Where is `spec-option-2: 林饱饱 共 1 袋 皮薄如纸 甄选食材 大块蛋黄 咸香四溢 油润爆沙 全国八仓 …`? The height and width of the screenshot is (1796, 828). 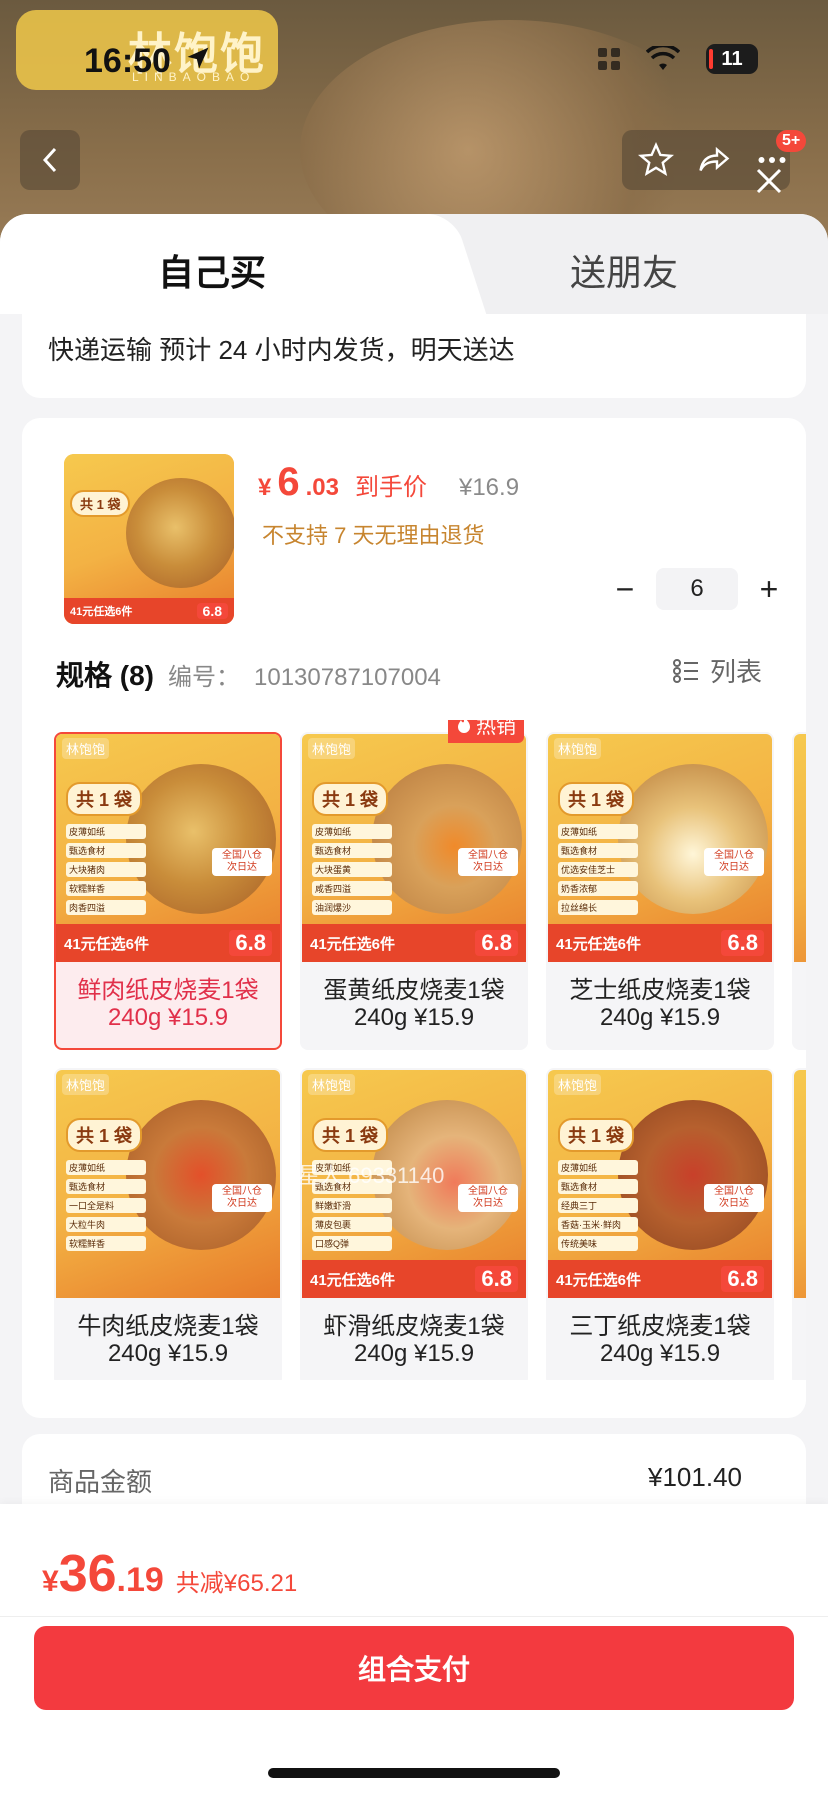 spec-option-2: 林饱饱 共 1 袋 皮薄如纸 甄选食材 大块蛋黄 咸香四溢 油润爆沙 全国八仓 … is located at coordinates (414, 891).